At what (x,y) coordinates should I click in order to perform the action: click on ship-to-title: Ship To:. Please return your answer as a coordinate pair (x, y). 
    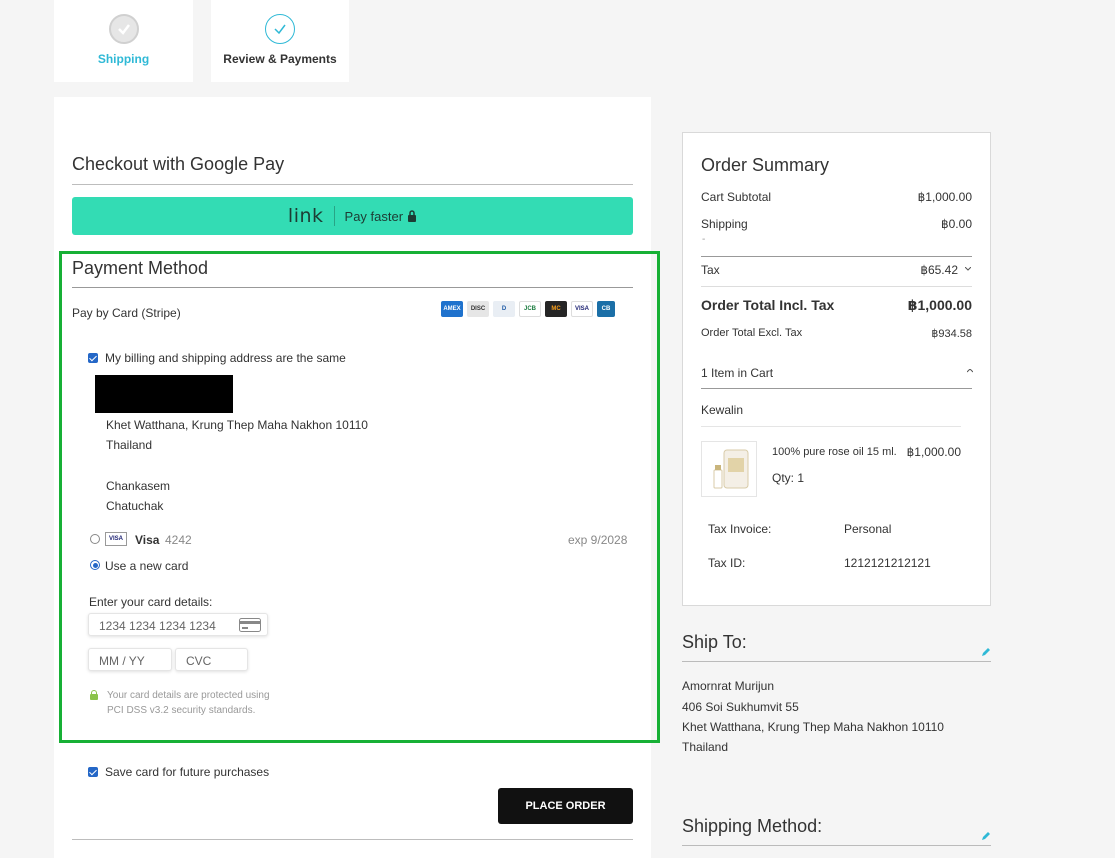
    Looking at the image, I should click on (714, 642).